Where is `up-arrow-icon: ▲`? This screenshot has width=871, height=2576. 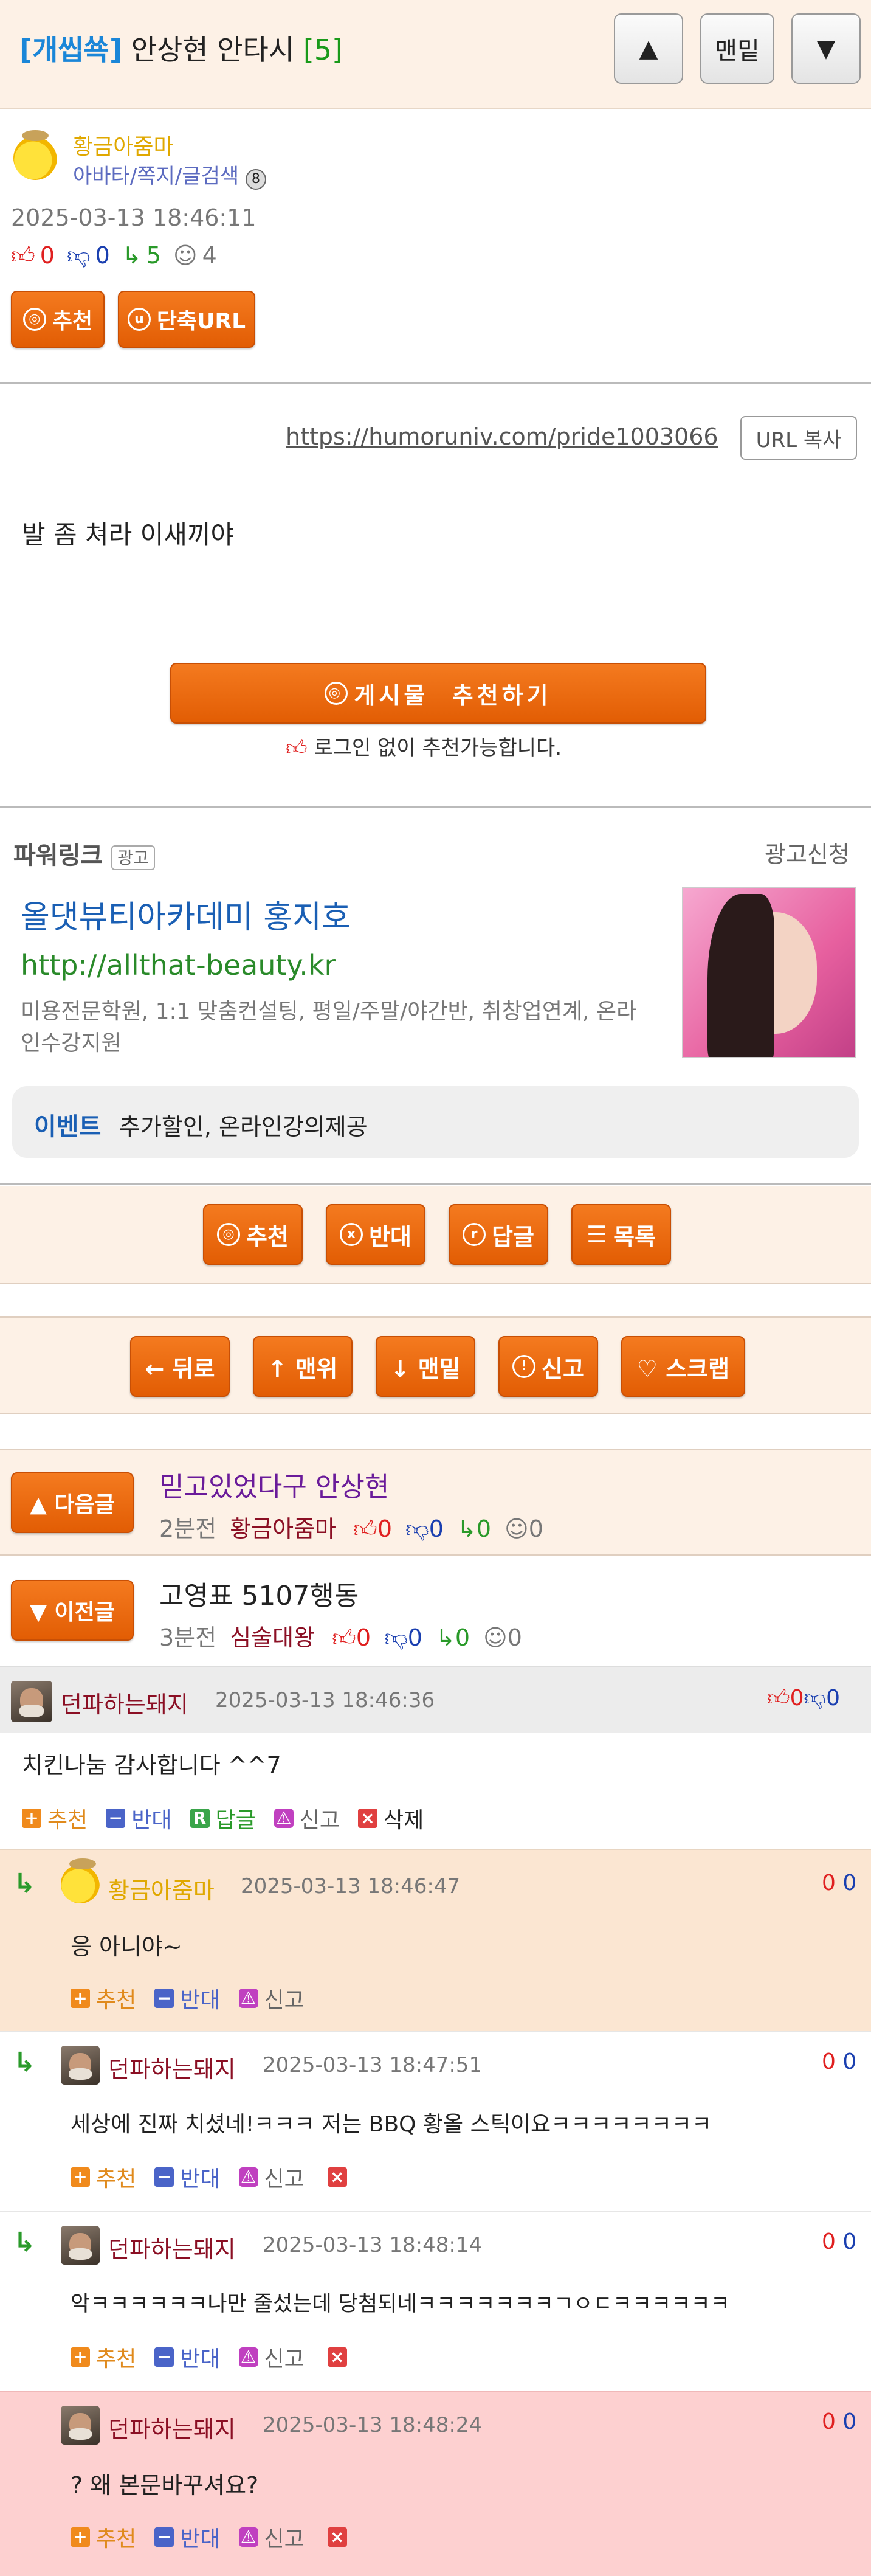
up-arrow-icon: ▲ is located at coordinates (648, 49).